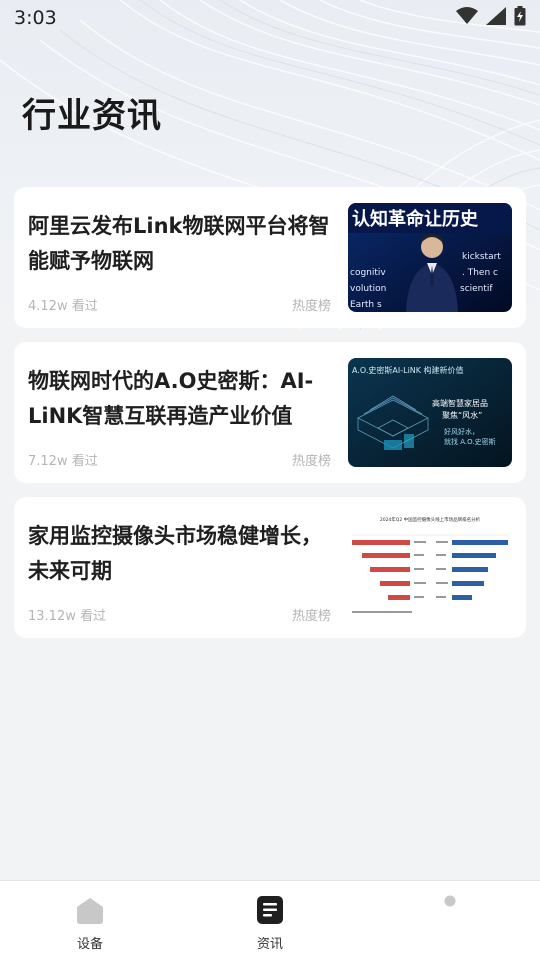 Image resolution: width=540 pixels, height=960 pixels. I want to click on thumb-text: scientif, so click(476, 289).